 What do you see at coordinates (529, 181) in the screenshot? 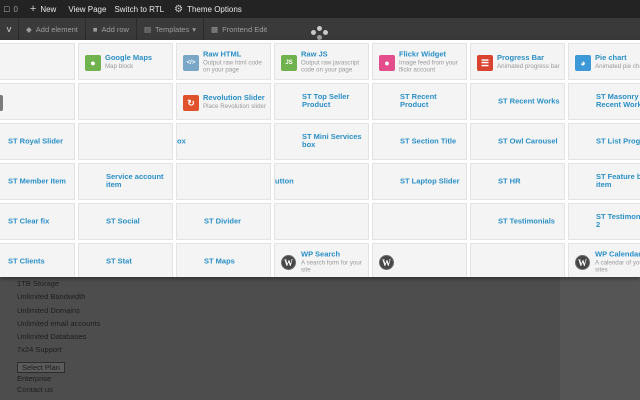
I see `element-tile-text: ST HR` at bounding box center [529, 181].